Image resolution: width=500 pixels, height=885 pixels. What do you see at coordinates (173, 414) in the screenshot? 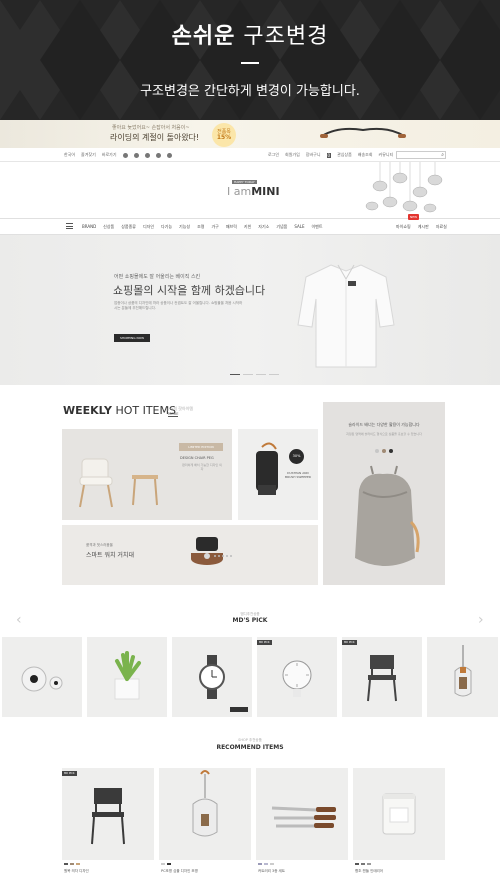
I see `more-link: MORE` at bounding box center [173, 414].